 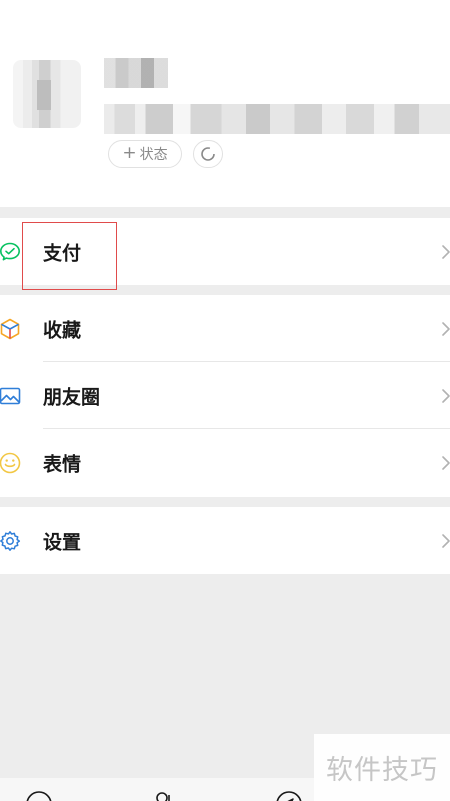 I want to click on menu-item-settings: 设置, so click(x=225, y=540).